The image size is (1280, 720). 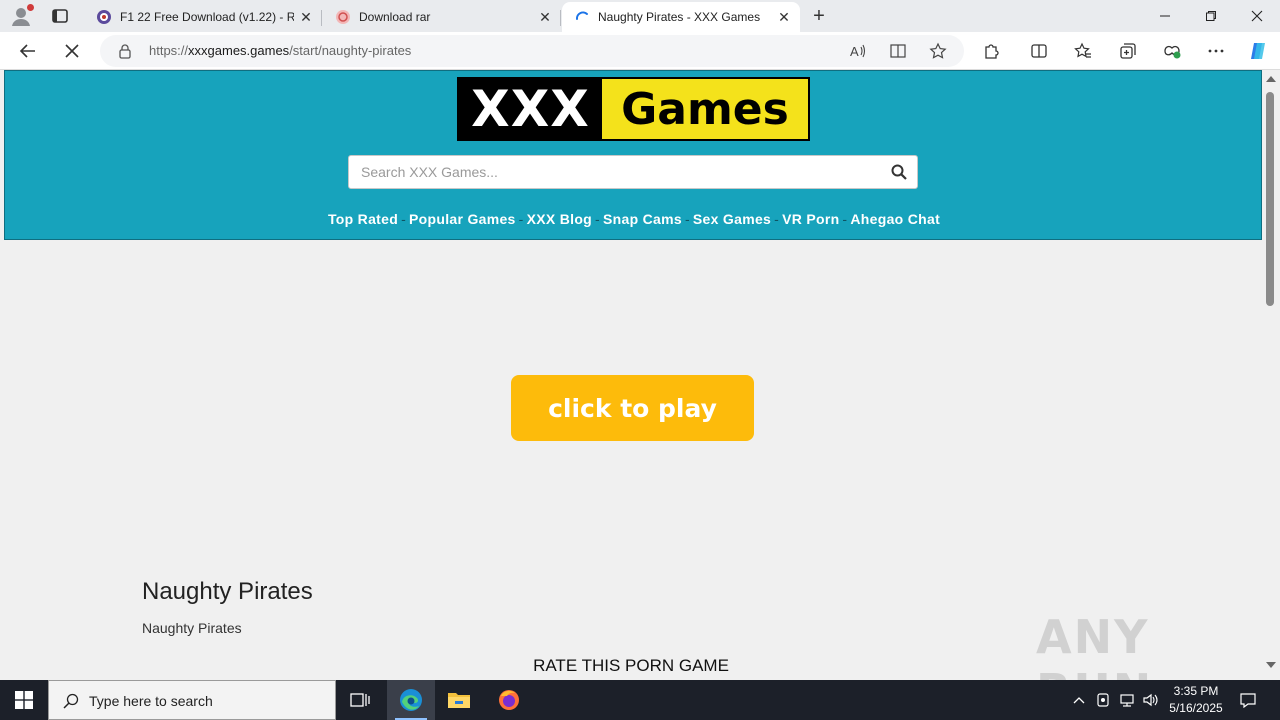 I want to click on site-logo: XXX Games, so click(x=633, y=109).